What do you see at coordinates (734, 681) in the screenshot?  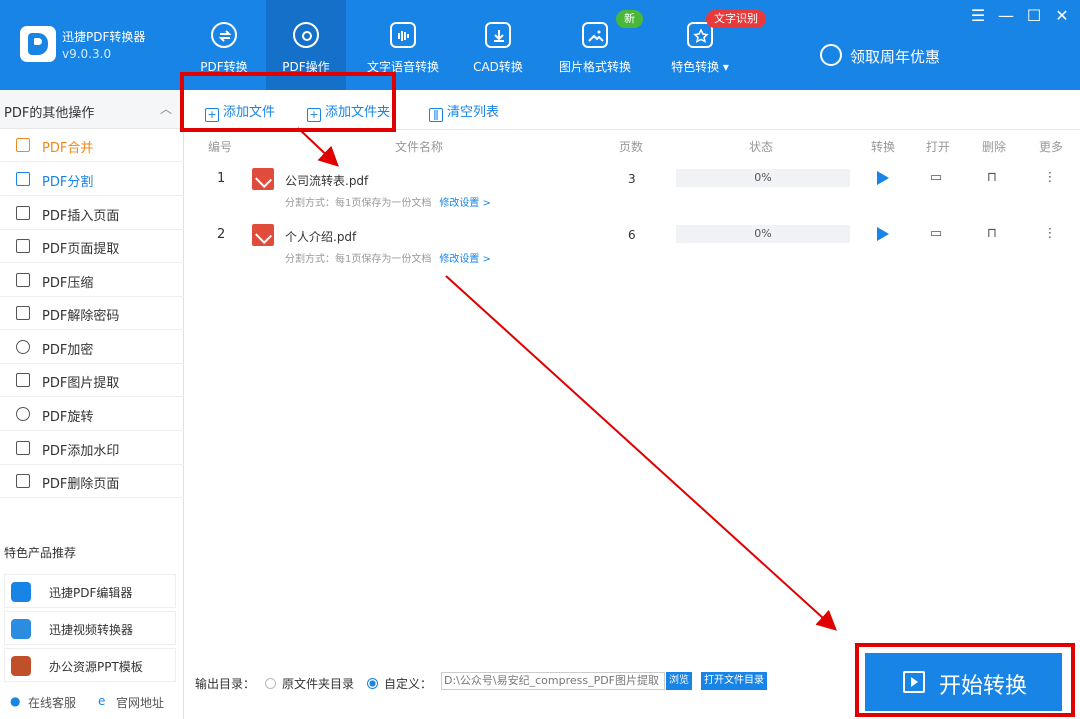 I see `open-directory-button: 打开文件目录` at bounding box center [734, 681].